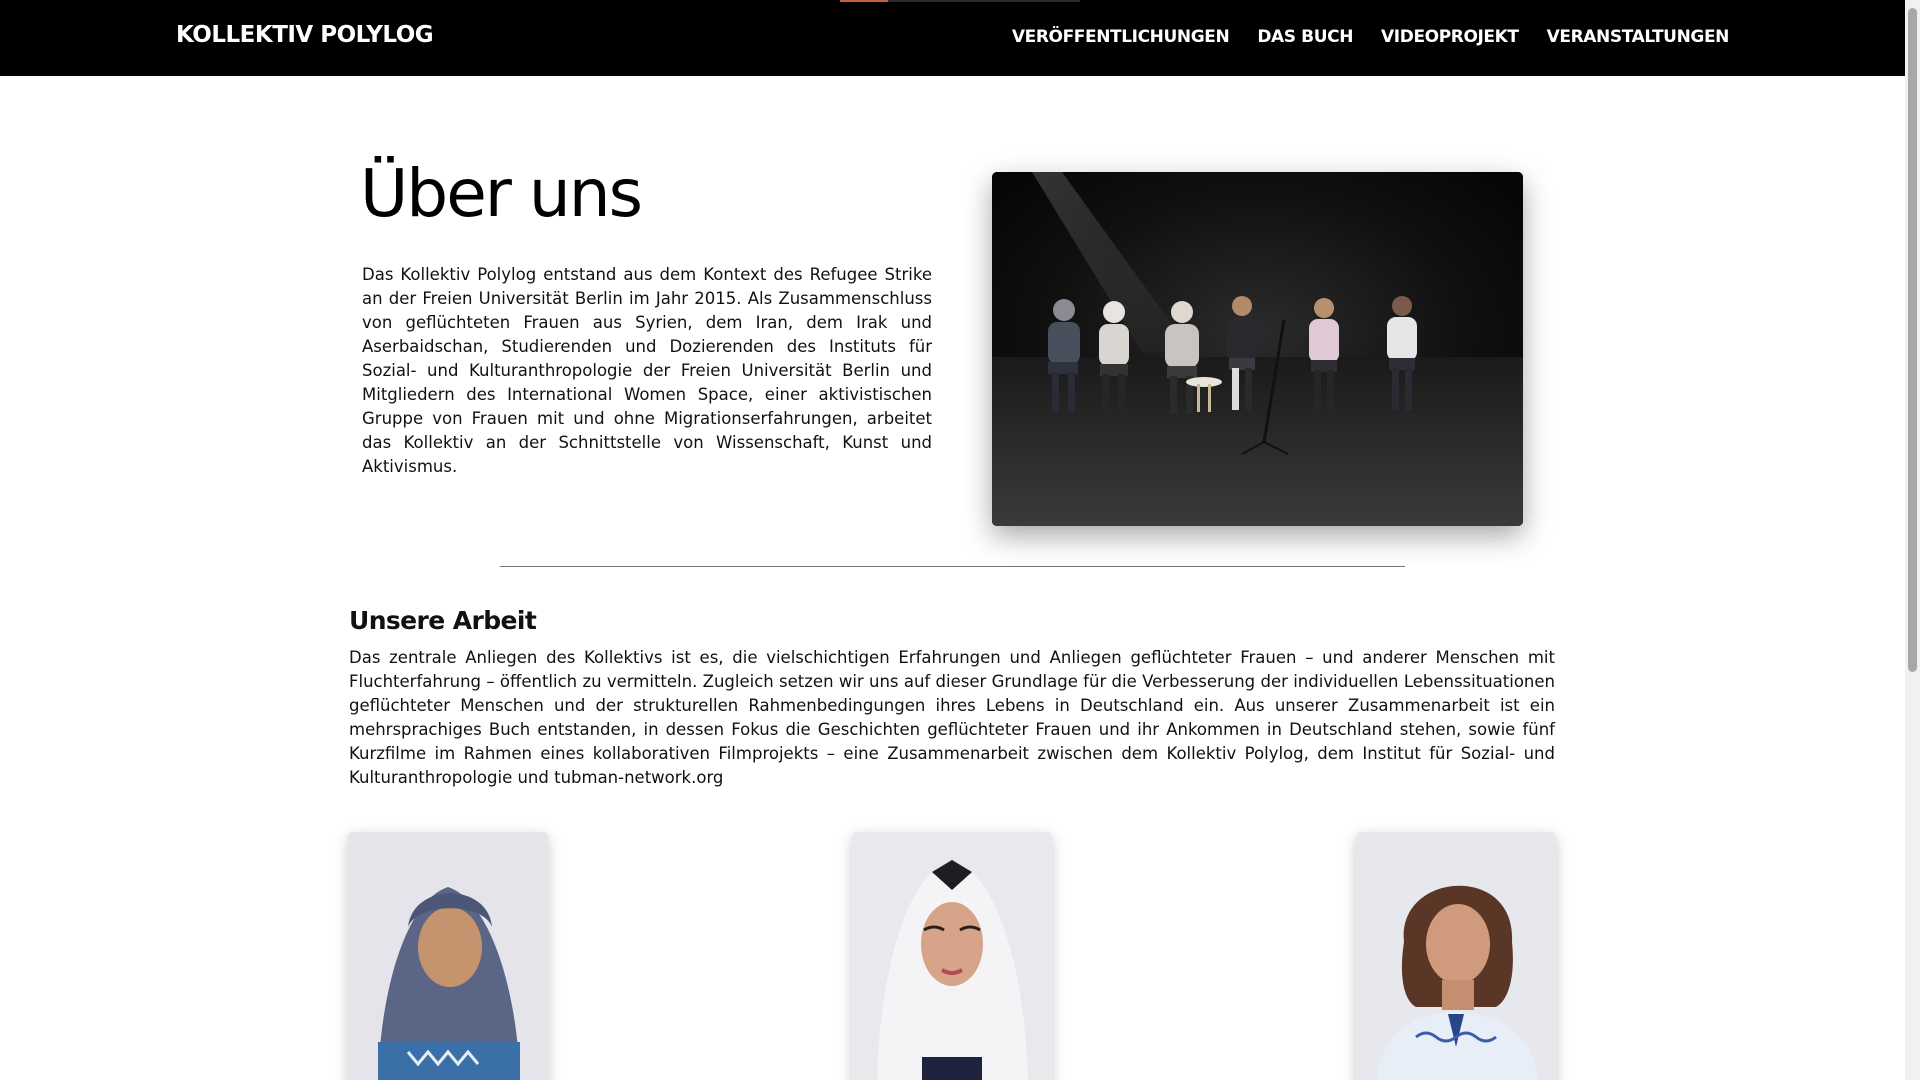 This screenshot has width=1920, height=1080. I want to click on page-scrollbar, so click(1912, 540).